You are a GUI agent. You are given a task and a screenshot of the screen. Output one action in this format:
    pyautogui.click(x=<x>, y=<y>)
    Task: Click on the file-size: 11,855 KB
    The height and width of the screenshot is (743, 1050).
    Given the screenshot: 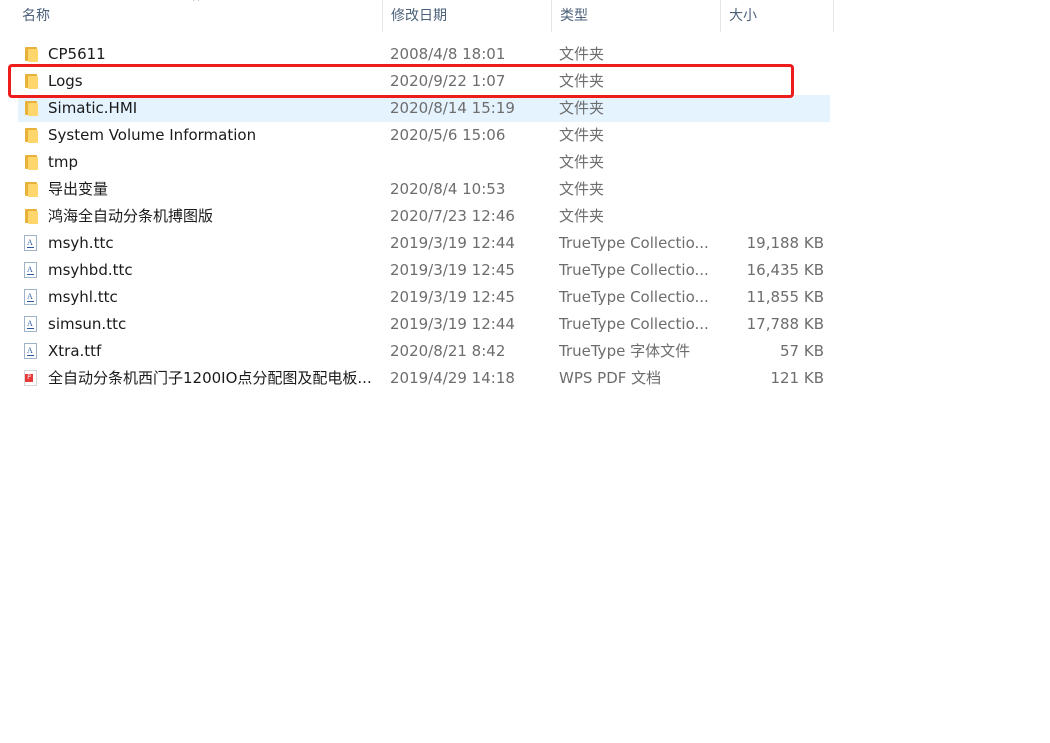 What is the action you would take?
    pyautogui.click(x=785, y=297)
    